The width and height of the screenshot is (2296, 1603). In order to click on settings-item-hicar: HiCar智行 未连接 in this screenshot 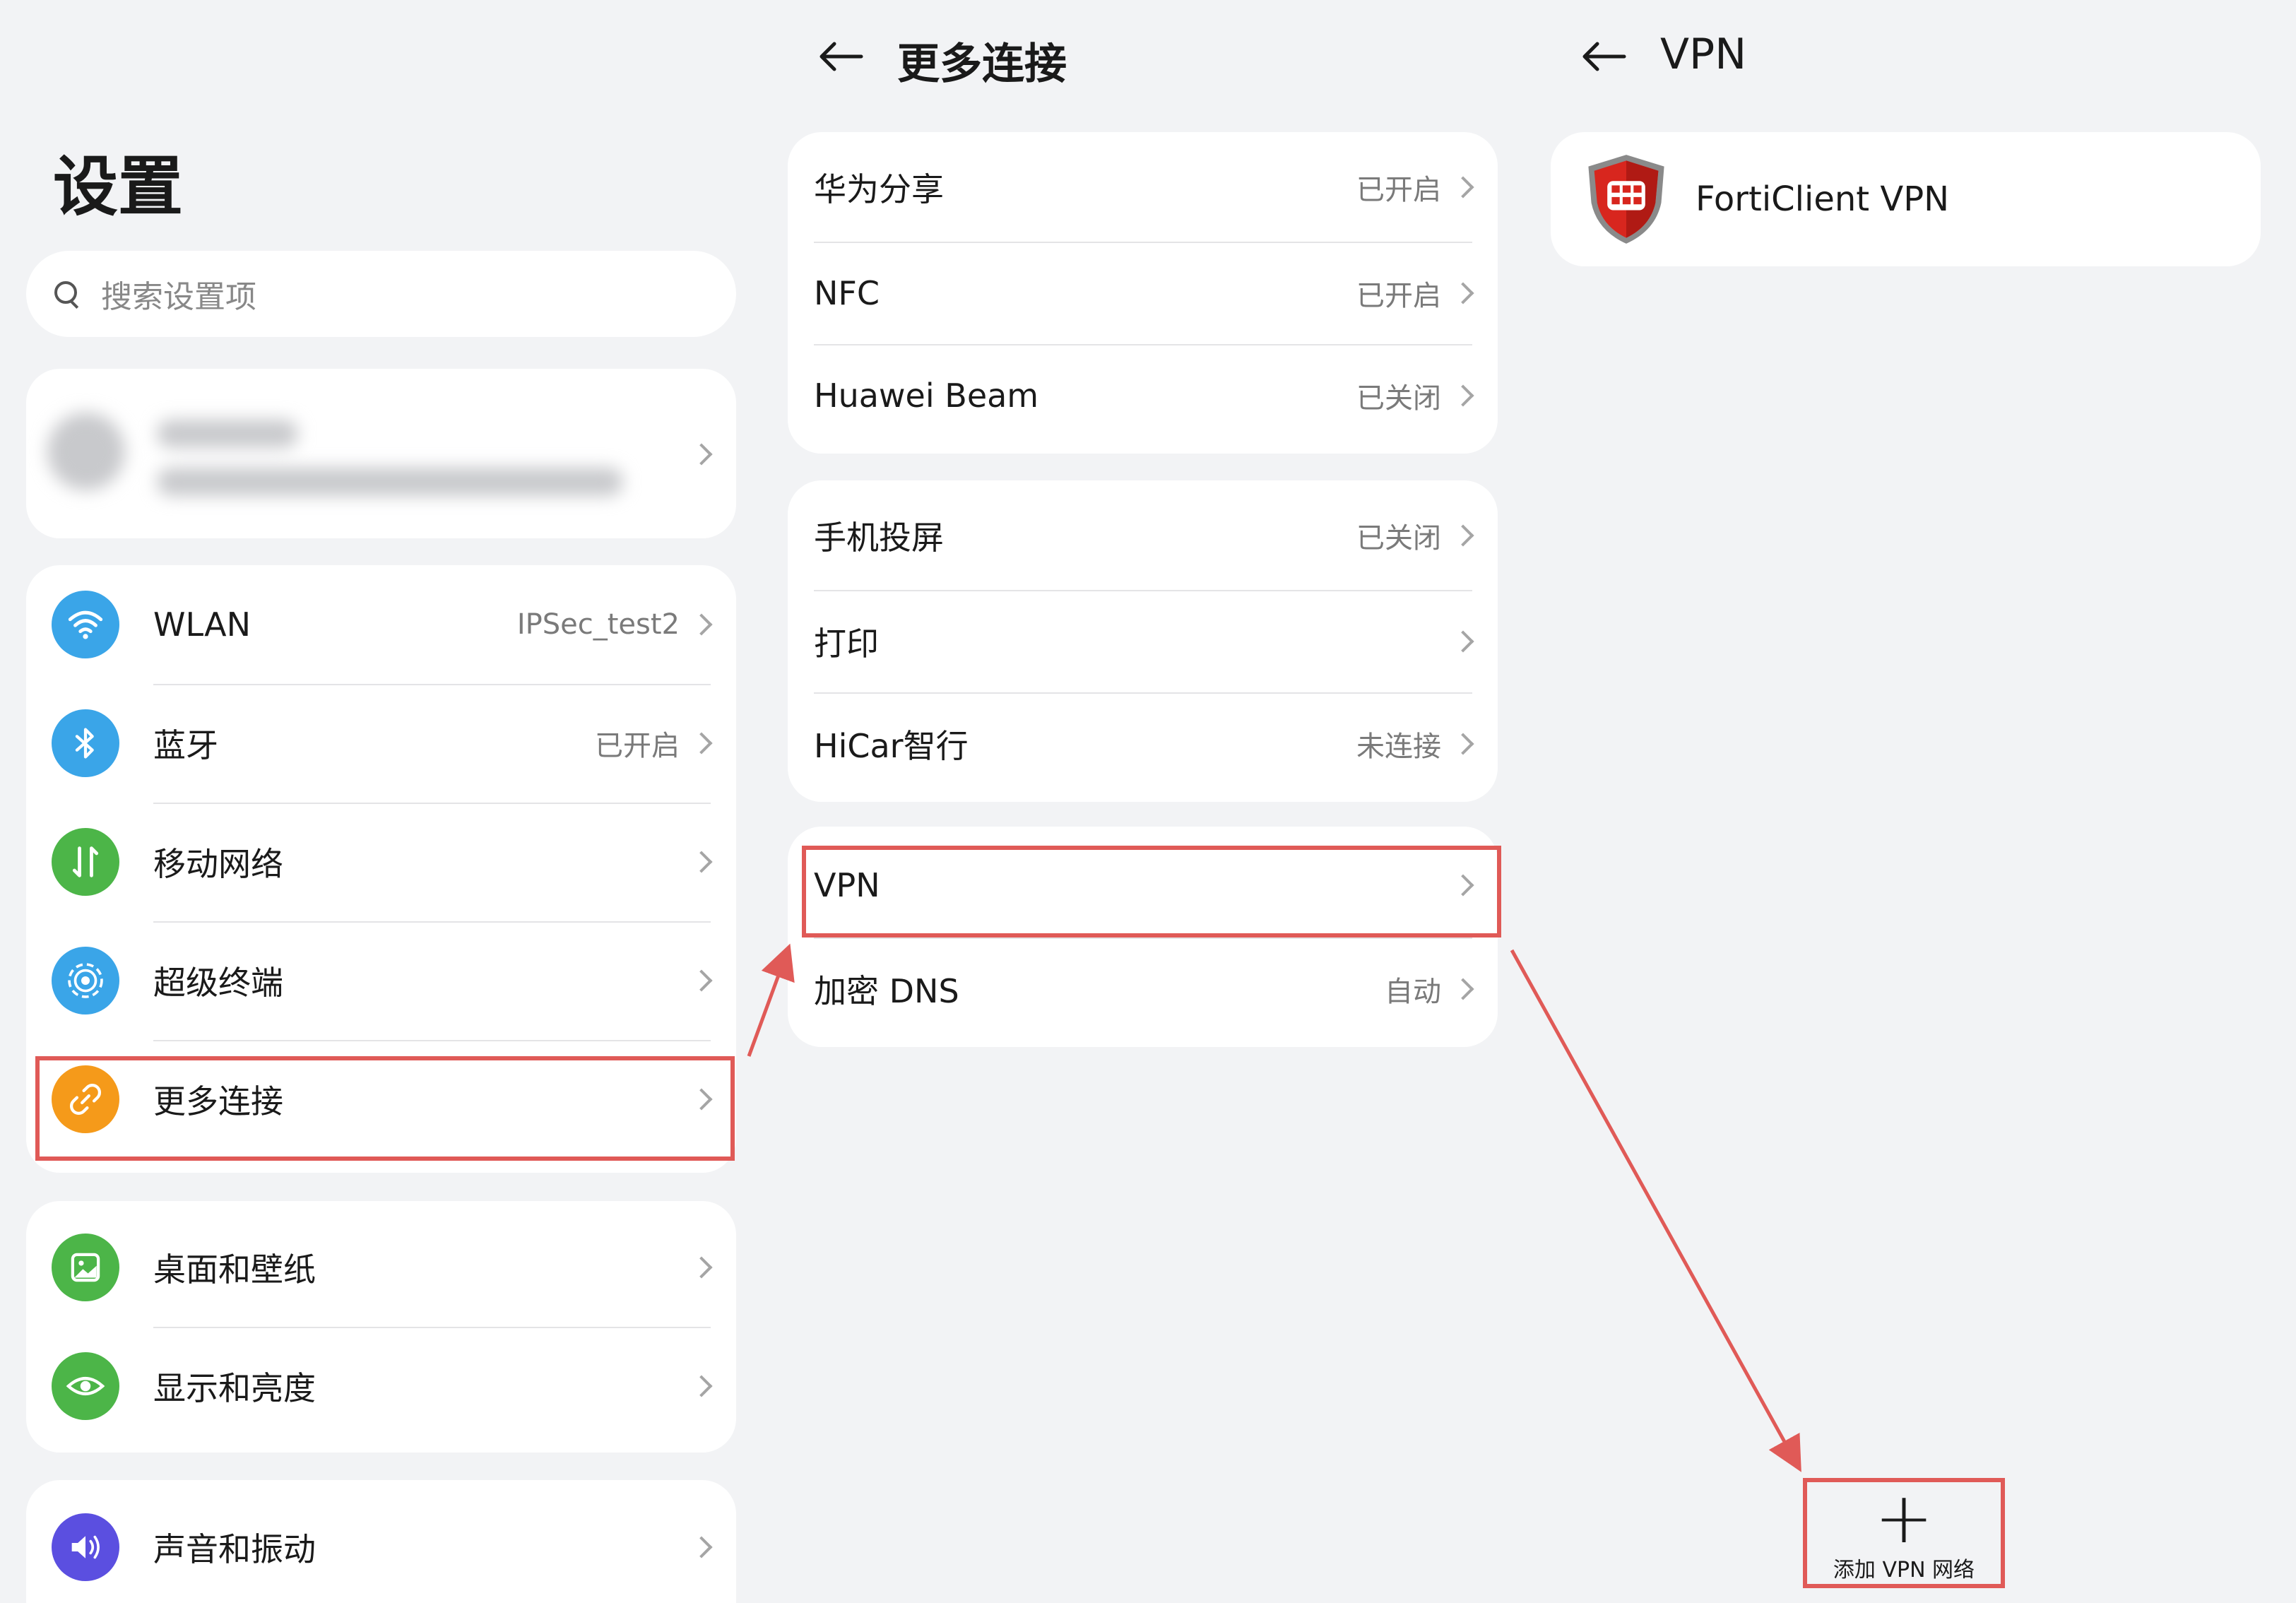, I will do `click(1143, 743)`.